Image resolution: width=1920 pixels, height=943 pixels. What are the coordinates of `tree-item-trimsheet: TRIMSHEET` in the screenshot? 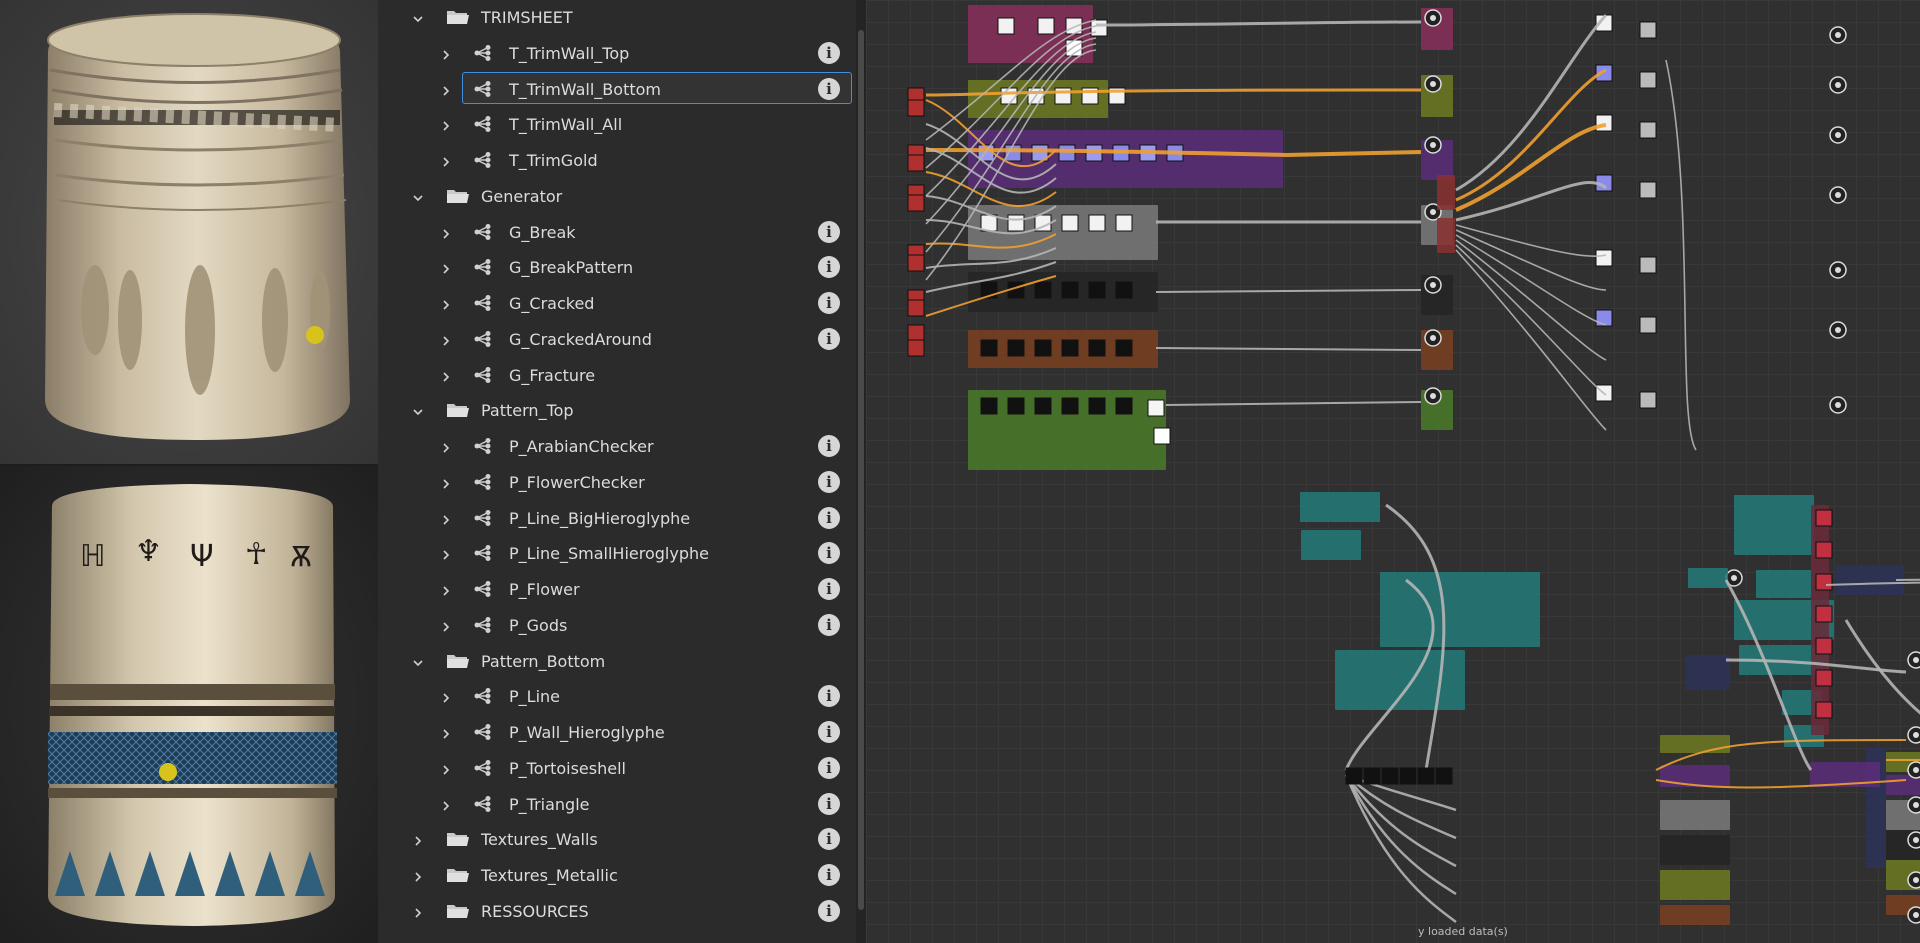 It's located at (613, 17).